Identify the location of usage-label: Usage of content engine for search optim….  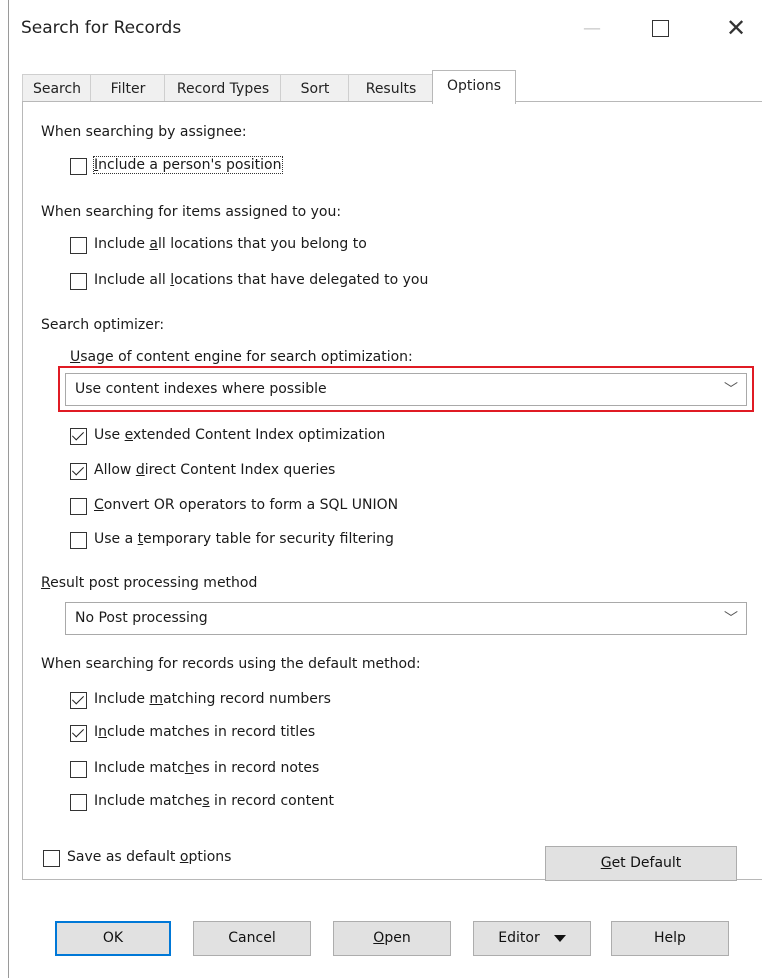
(241, 357).